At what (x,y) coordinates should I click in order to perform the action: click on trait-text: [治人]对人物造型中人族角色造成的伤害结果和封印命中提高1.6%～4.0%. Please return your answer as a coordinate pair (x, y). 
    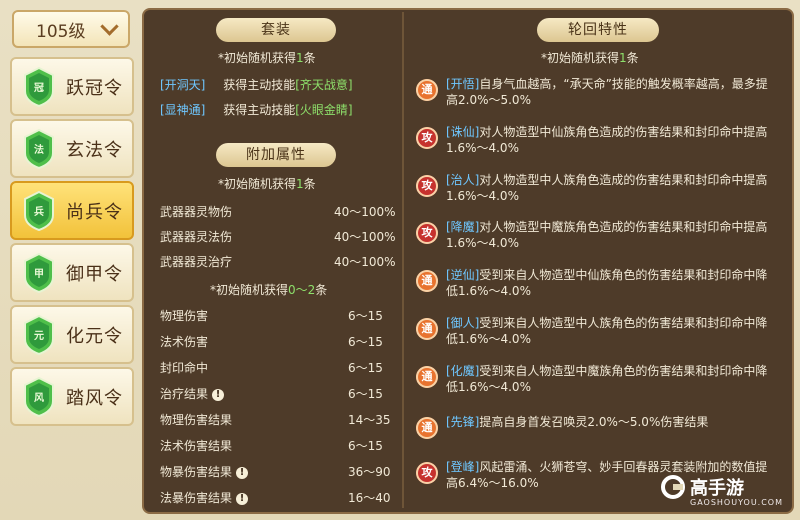
    Looking at the image, I should click on (611, 188).